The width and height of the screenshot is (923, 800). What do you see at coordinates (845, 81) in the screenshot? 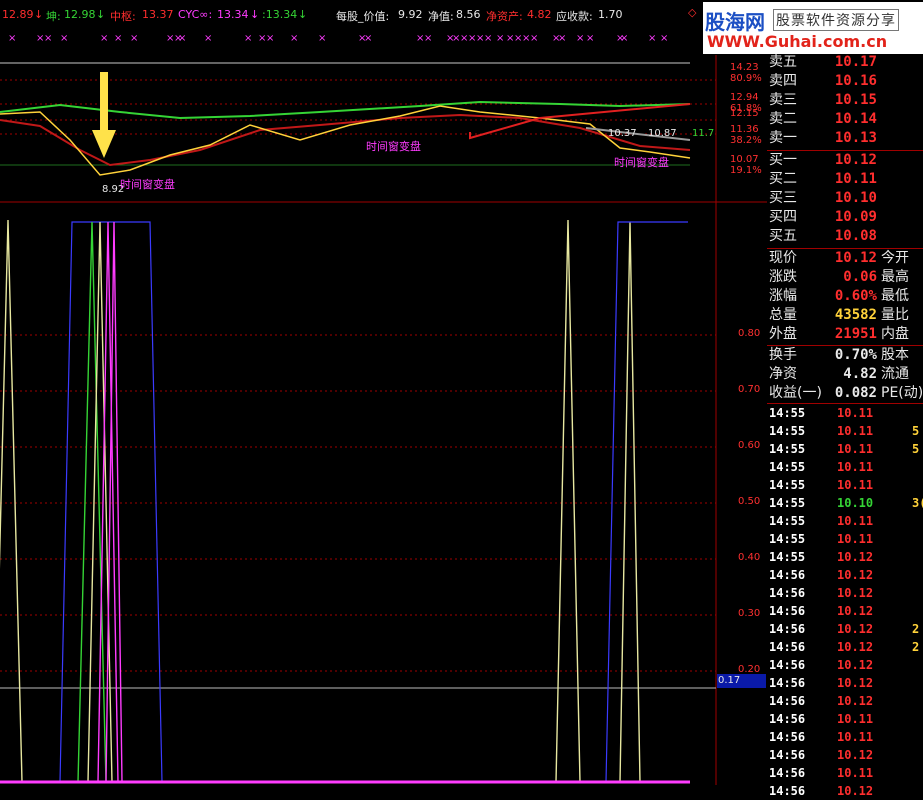
I see `ask-row: 卖四 10.16` at bounding box center [845, 81].